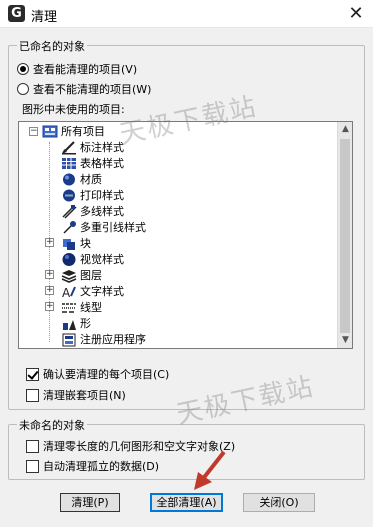 The image size is (373, 527). I want to click on all-items-icon, so click(50, 131).